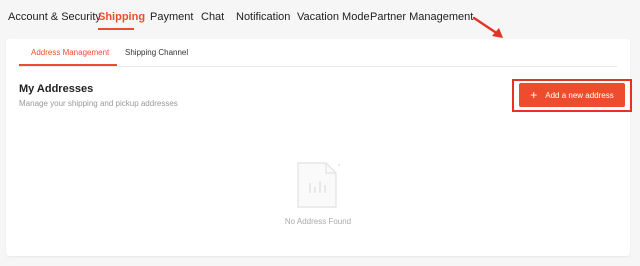 Image resolution: width=640 pixels, height=266 pixels. Describe the element at coordinates (116, 29) in the screenshot. I see `active-tab-indicator` at that location.